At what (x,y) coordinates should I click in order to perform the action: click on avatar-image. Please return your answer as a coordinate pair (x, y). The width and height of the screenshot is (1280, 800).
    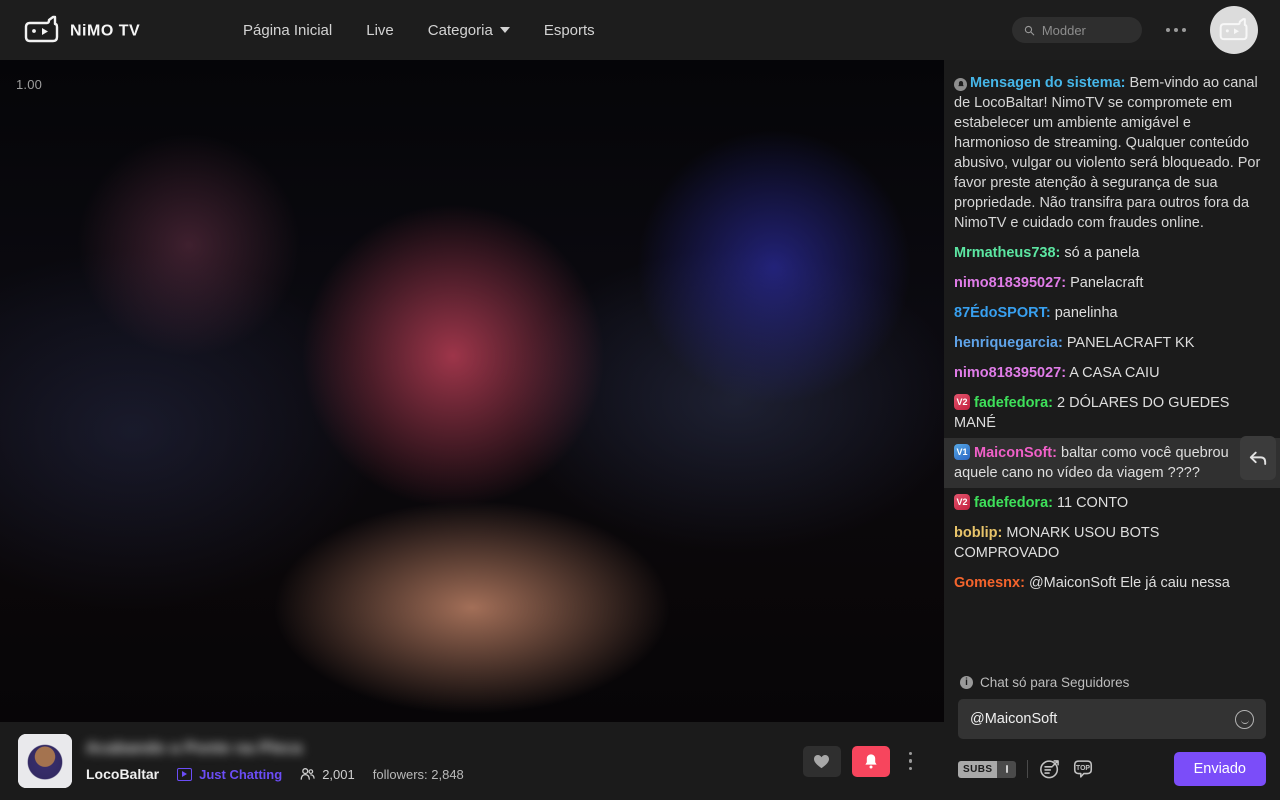
    Looking at the image, I should click on (45, 761).